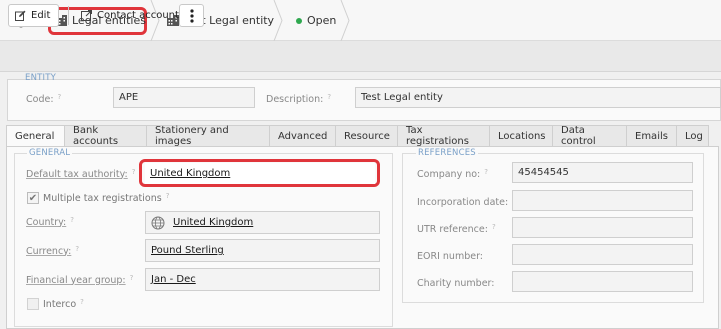 This screenshot has width=721, height=329. What do you see at coordinates (366, 135) in the screenshot?
I see `tab-resource: Resource` at bounding box center [366, 135].